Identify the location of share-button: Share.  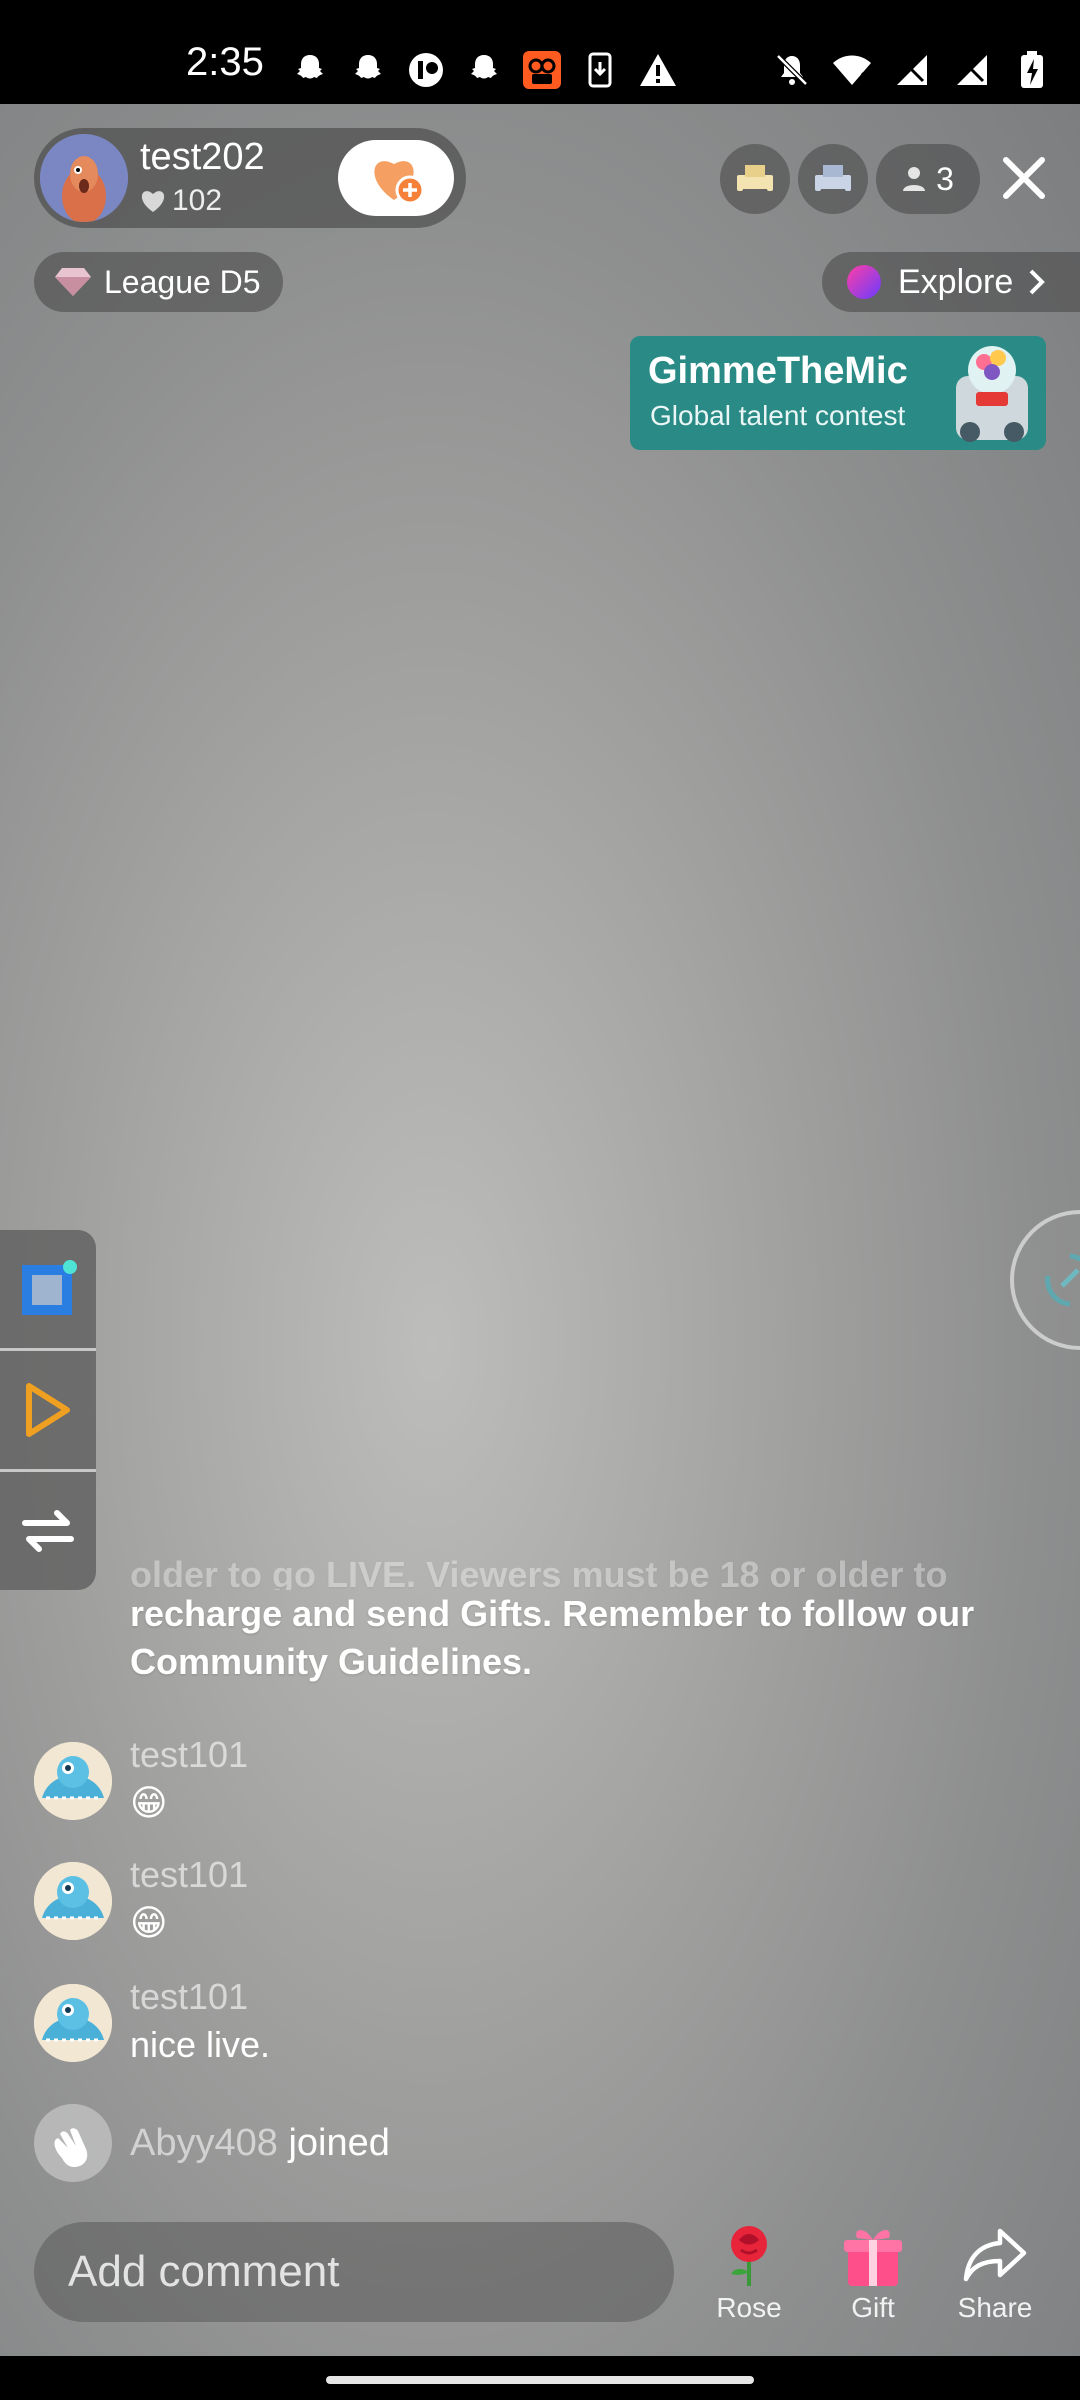
(995, 2275).